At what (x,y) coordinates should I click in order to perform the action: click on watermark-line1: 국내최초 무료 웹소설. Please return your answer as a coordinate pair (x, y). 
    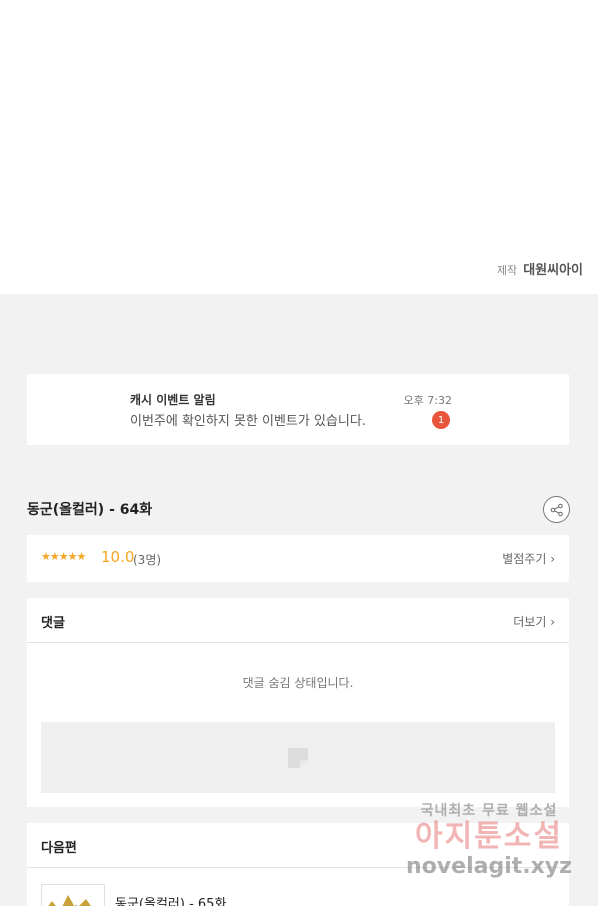
    Looking at the image, I should click on (489, 811).